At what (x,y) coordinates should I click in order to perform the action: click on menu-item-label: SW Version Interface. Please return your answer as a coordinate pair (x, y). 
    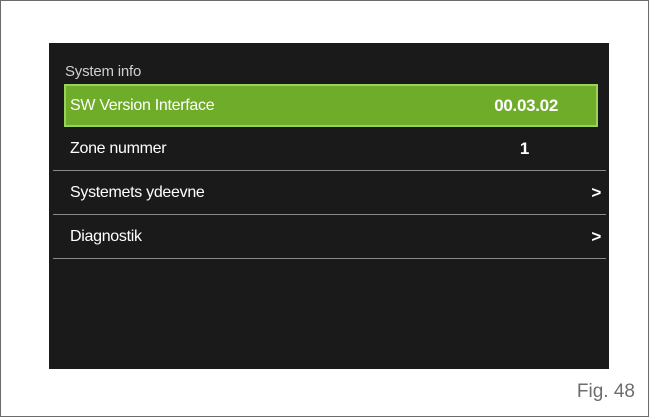
    Looking at the image, I should click on (142, 105).